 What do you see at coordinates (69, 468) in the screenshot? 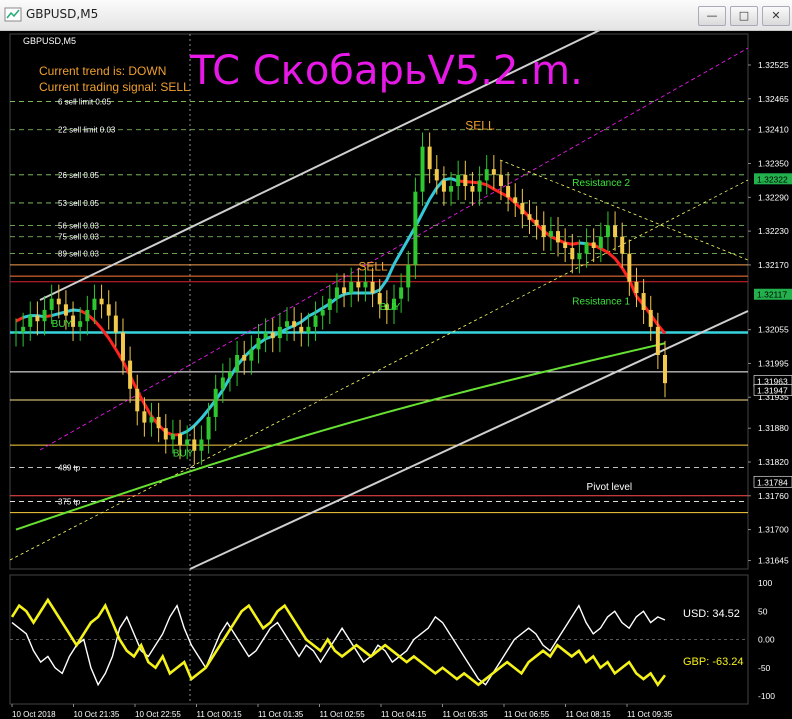
I see `order-level-label: 489 tp` at bounding box center [69, 468].